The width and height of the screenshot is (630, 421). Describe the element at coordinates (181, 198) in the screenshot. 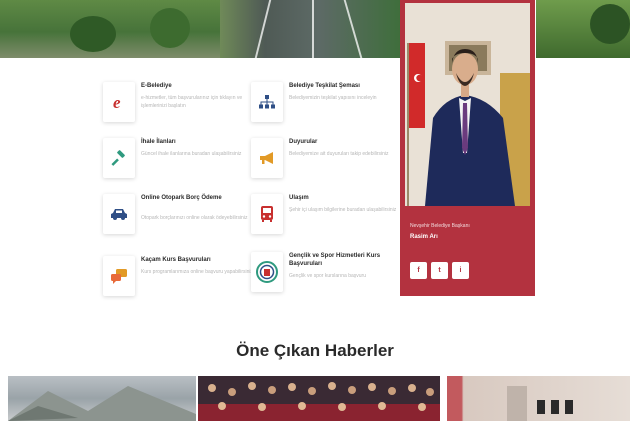

I see `service-title: Online Otopark Borç Ödeme` at that location.